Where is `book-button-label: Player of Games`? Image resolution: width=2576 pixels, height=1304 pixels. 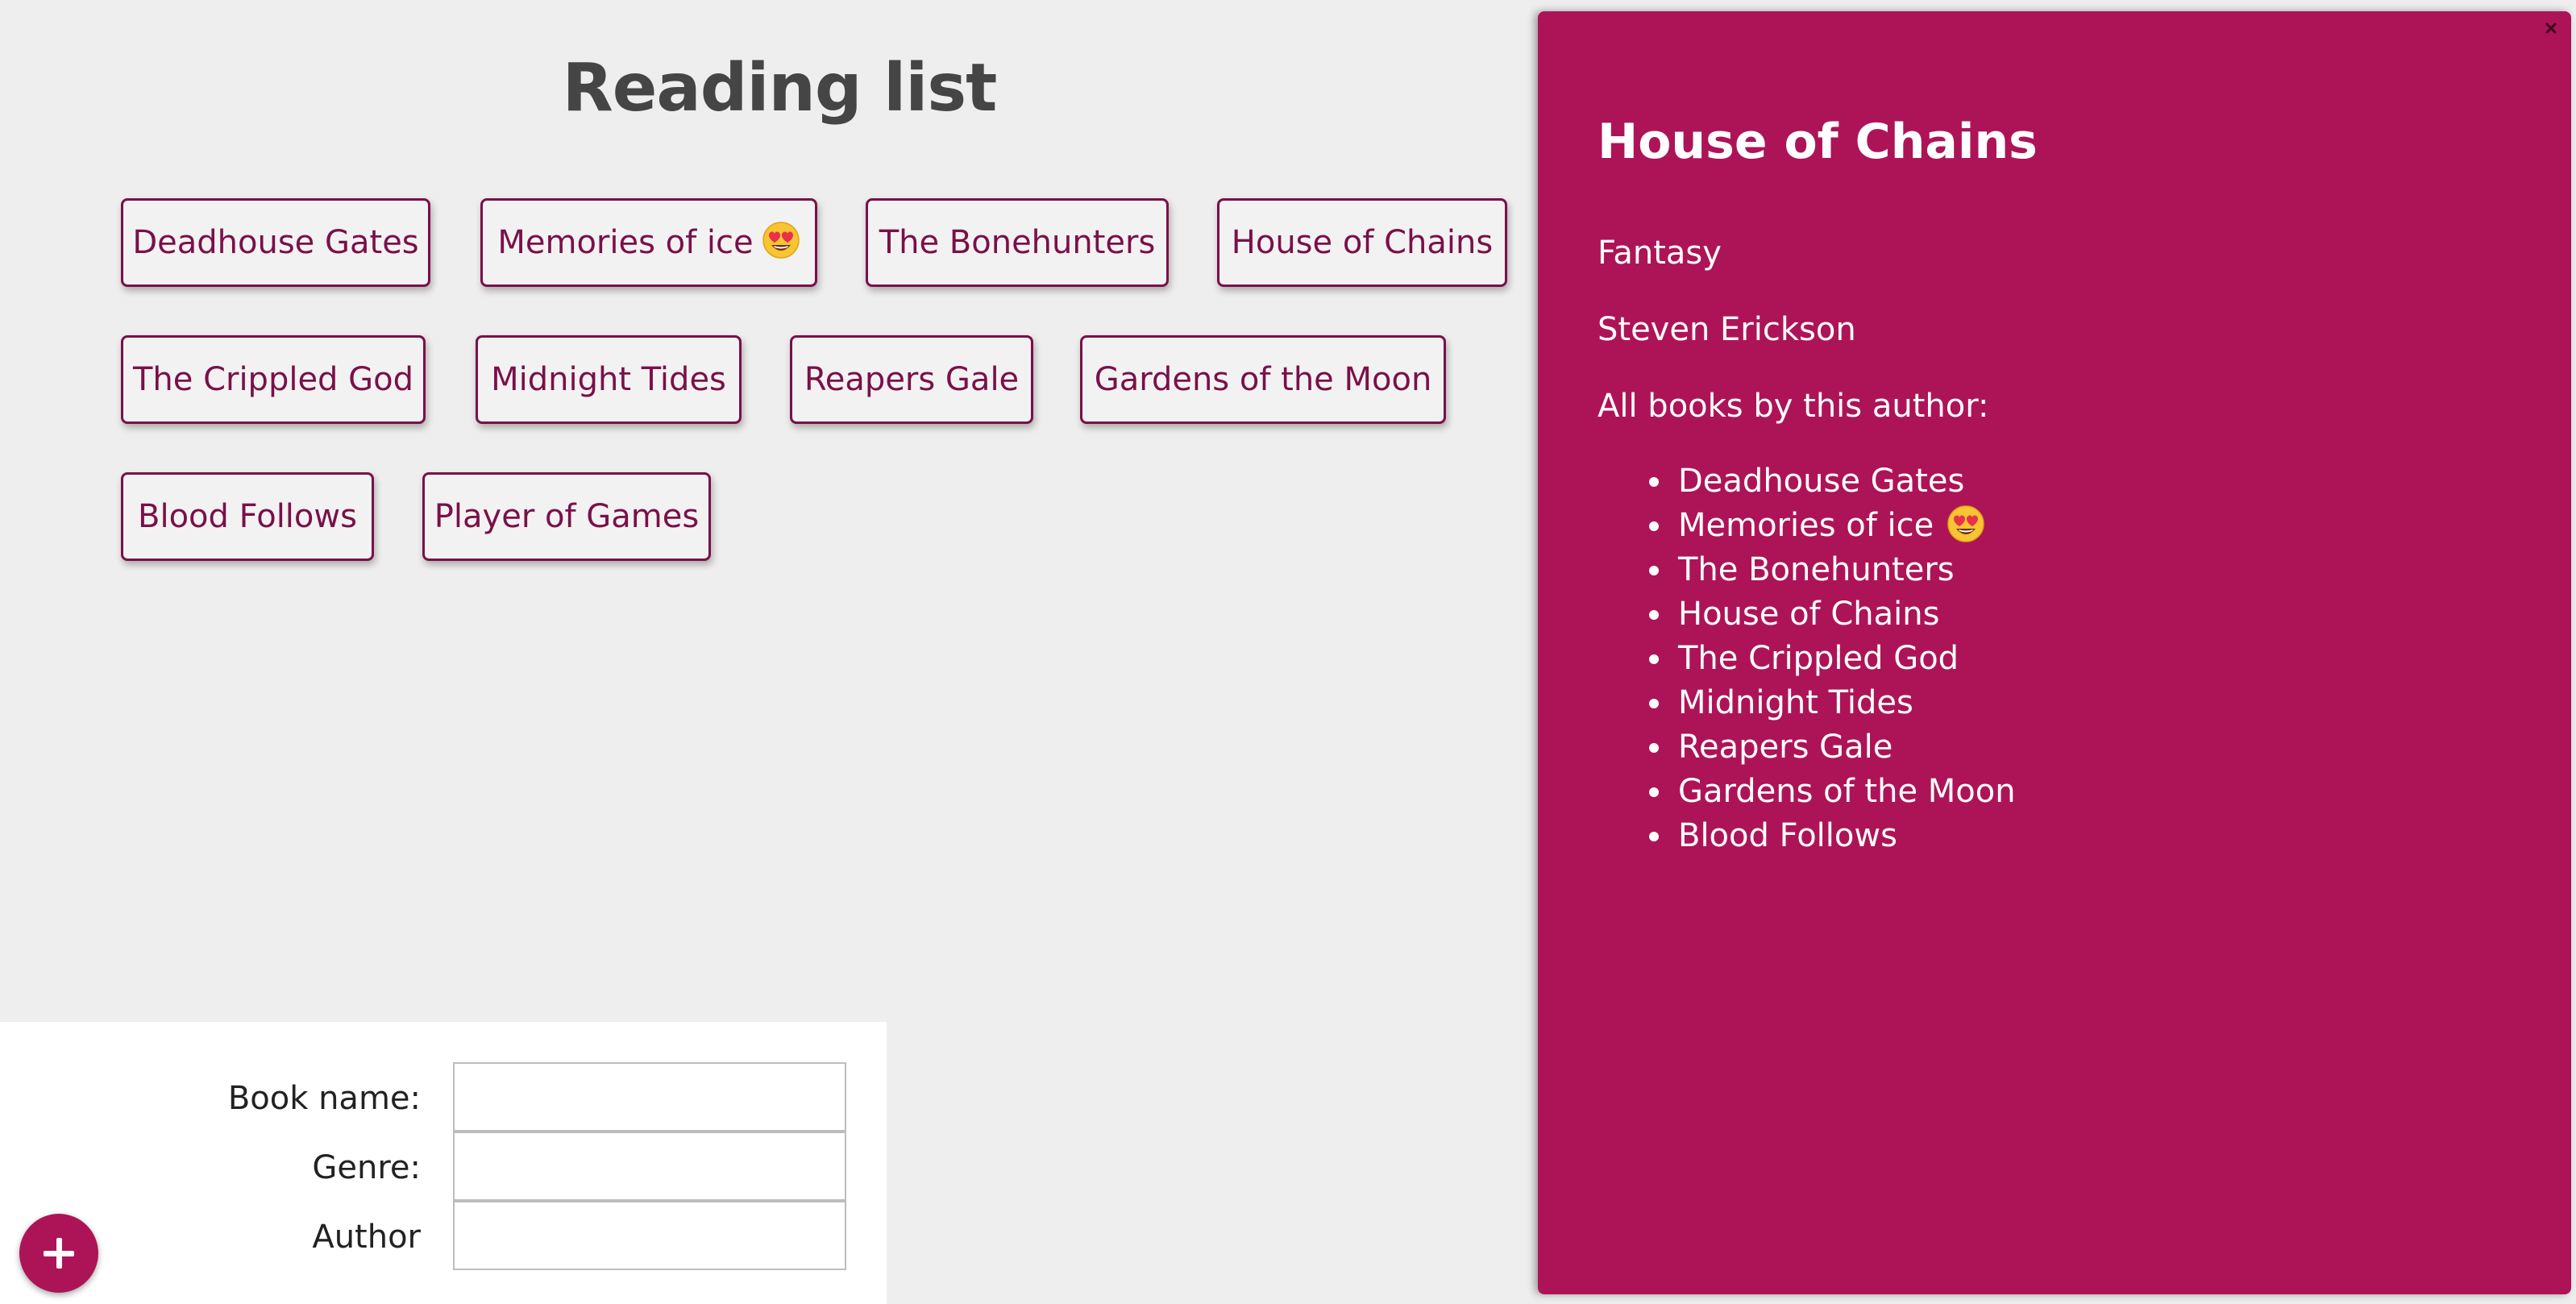
book-button-label: Player of Games is located at coordinates (567, 516).